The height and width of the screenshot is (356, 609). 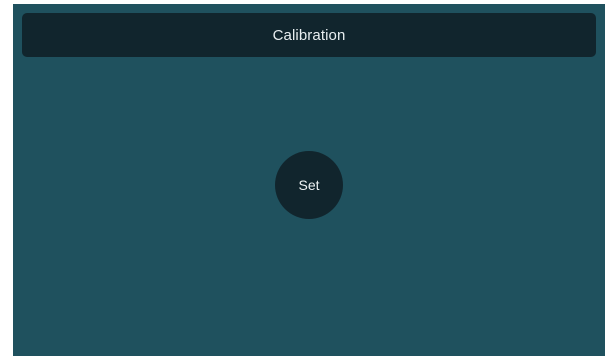 I want to click on set-button-label: Set, so click(x=309, y=185).